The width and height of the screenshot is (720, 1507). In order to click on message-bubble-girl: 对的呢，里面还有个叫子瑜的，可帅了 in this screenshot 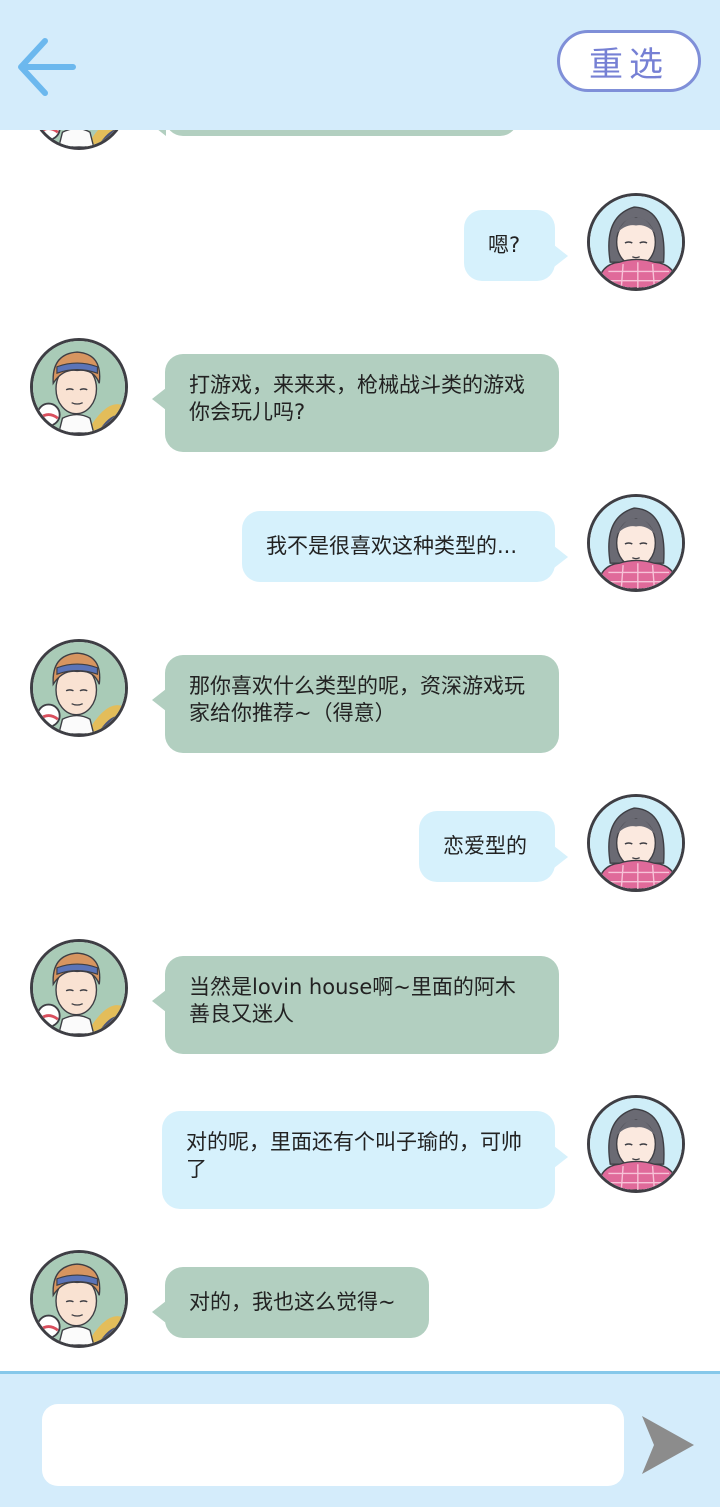, I will do `click(365, 1160)`.